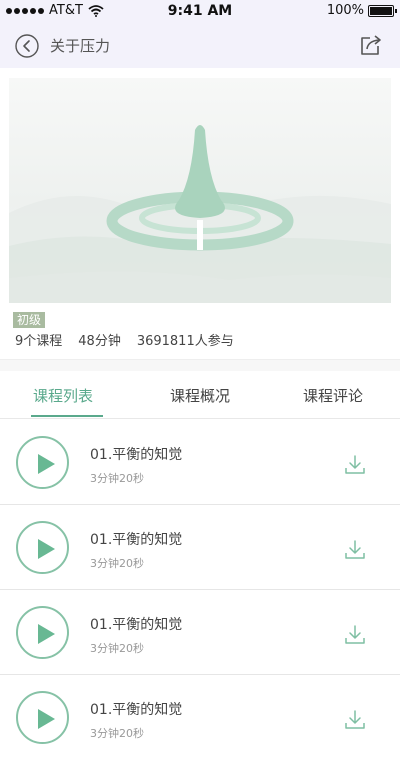 This screenshot has height=761, width=400. Describe the element at coordinates (382, 10) in the screenshot. I see `battery-icon` at that location.